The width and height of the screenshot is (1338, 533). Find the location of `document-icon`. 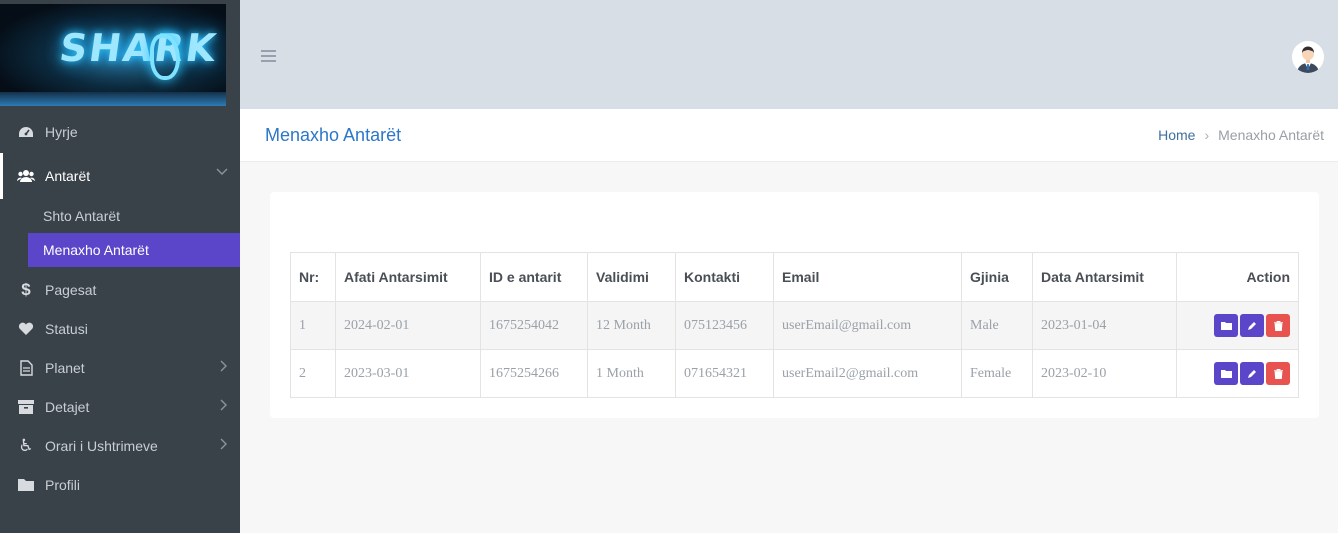

document-icon is located at coordinates (26, 368).